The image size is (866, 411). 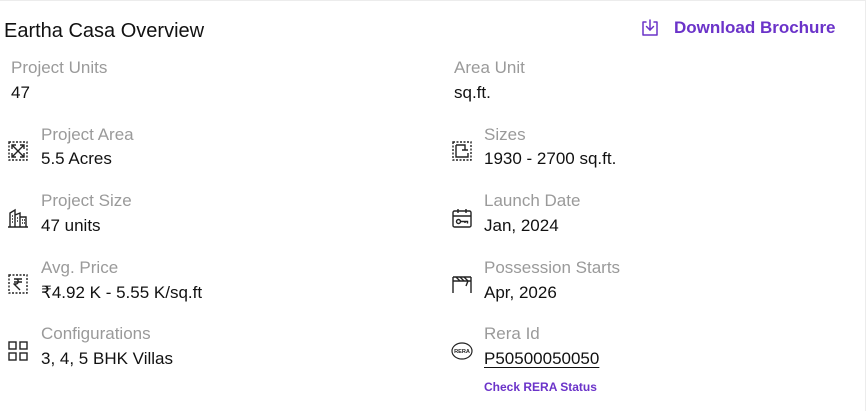 I want to click on calendar-key-icon, so click(x=462, y=218).